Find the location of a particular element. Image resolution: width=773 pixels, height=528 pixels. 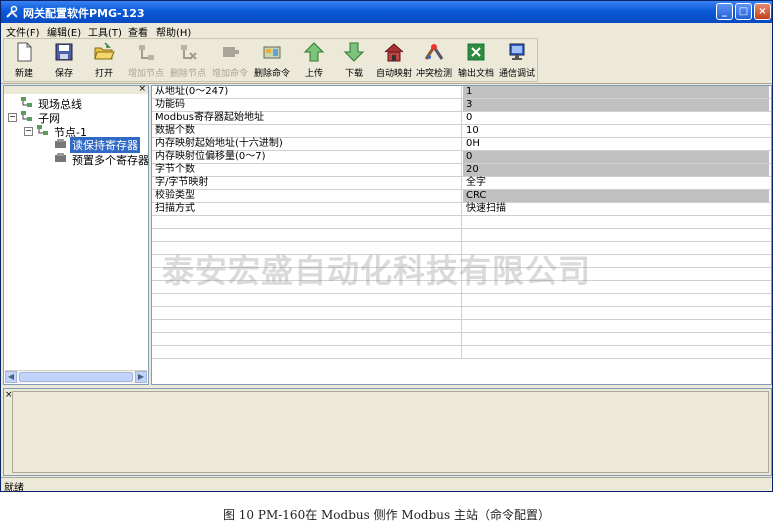

add-node-button: 增加节点 is located at coordinates (146, 61).